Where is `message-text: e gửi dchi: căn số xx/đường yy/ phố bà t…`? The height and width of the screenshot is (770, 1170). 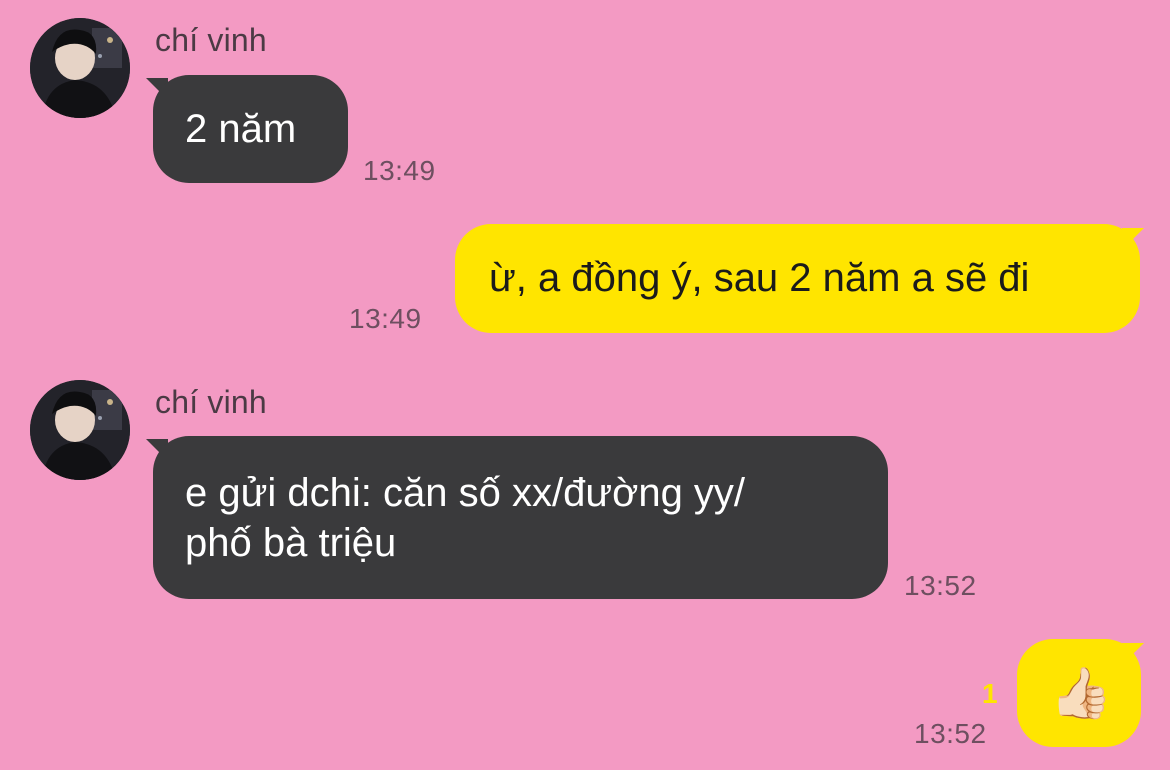
message-text: e gửi dchi: căn số xx/đường yy/ phố bà t… is located at coordinates (465, 518).